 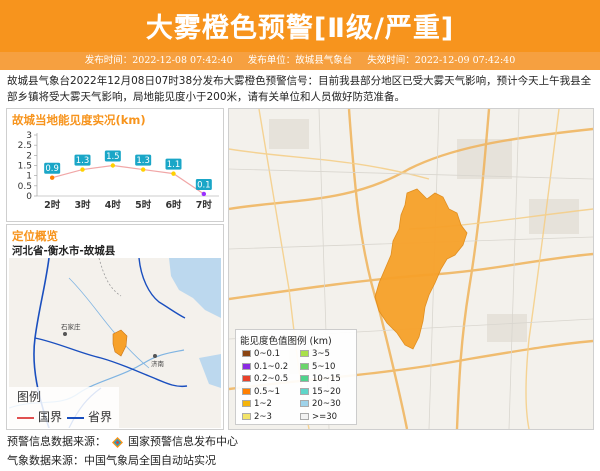 What do you see at coordinates (271, 366) in the screenshot?
I see `legend-label: 0.1~0.2` at bounding box center [271, 366].